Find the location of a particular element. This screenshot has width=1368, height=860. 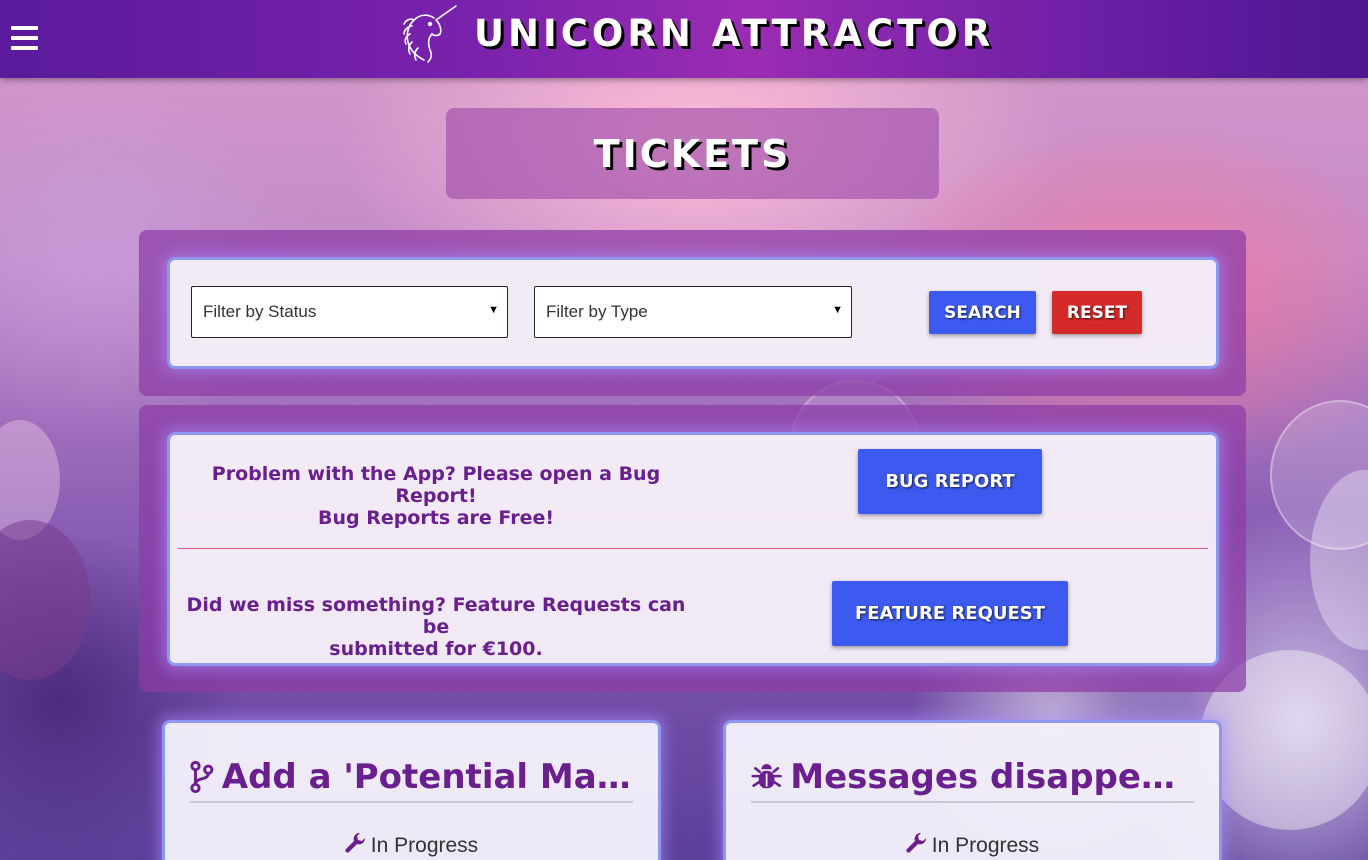

page-title-box: TICKETS is located at coordinates (692, 153).